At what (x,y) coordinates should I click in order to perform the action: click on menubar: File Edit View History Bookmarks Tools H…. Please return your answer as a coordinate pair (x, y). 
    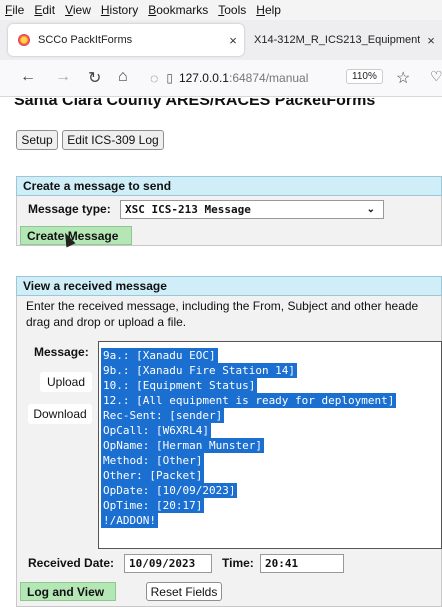
    Looking at the image, I should click on (221, 10).